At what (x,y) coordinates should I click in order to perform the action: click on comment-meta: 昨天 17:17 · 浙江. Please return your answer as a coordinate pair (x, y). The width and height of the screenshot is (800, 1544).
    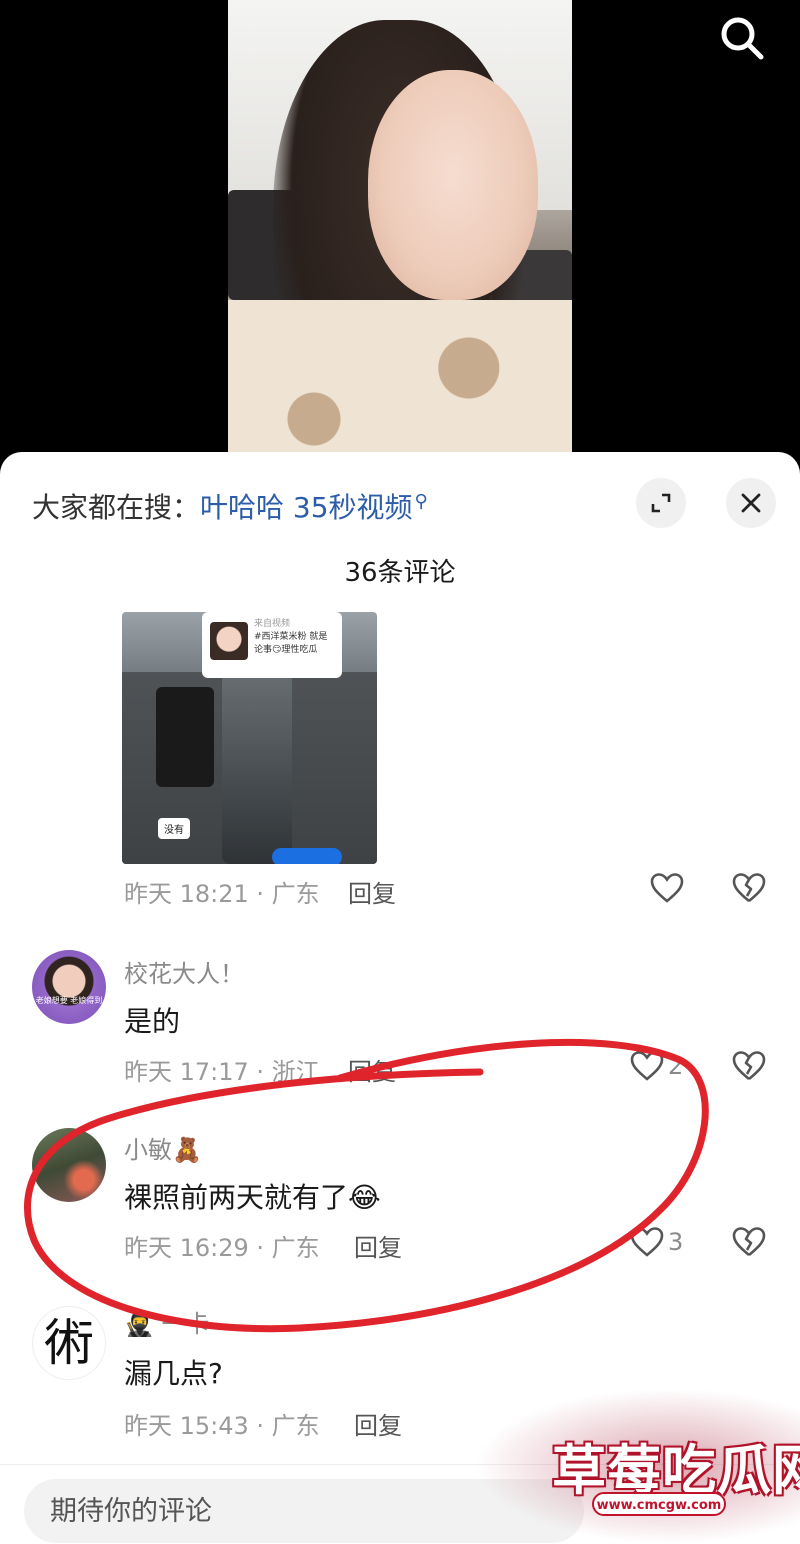
    Looking at the image, I should click on (222, 1072).